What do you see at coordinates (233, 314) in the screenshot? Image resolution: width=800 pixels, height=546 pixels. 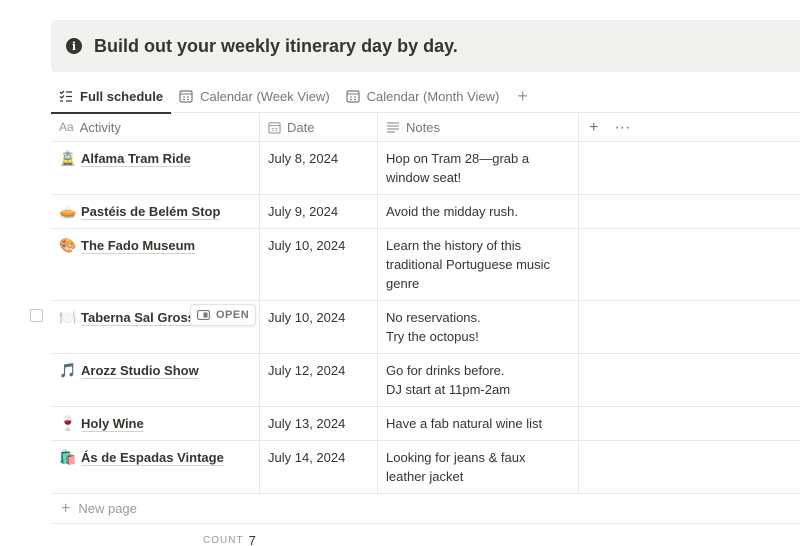 I see `open-label: OPEN` at bounding box center [233, 314].